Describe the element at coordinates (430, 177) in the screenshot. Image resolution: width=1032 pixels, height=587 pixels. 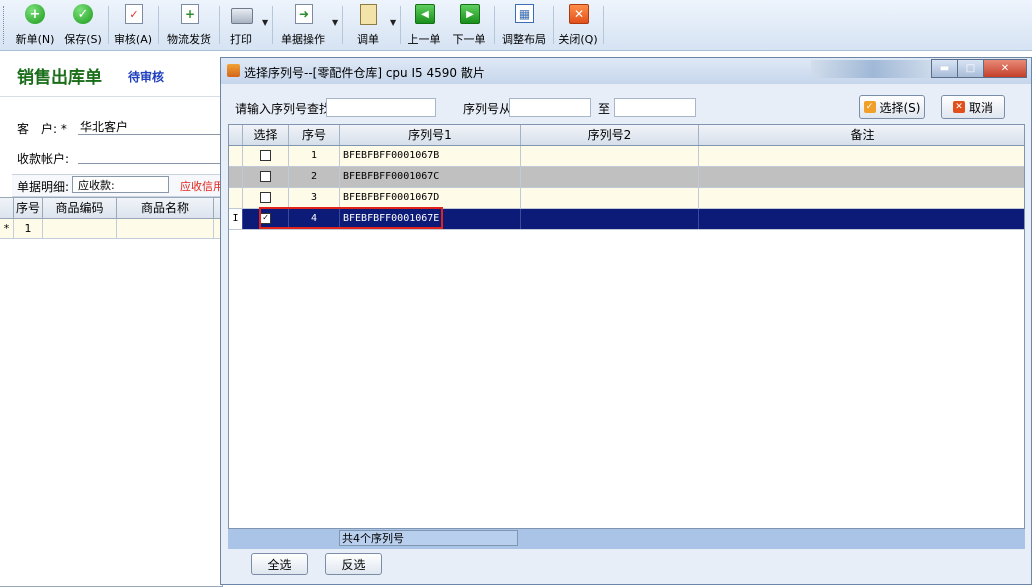
I see `serial1-cell: BFEBFBFF0001067C` at that location.